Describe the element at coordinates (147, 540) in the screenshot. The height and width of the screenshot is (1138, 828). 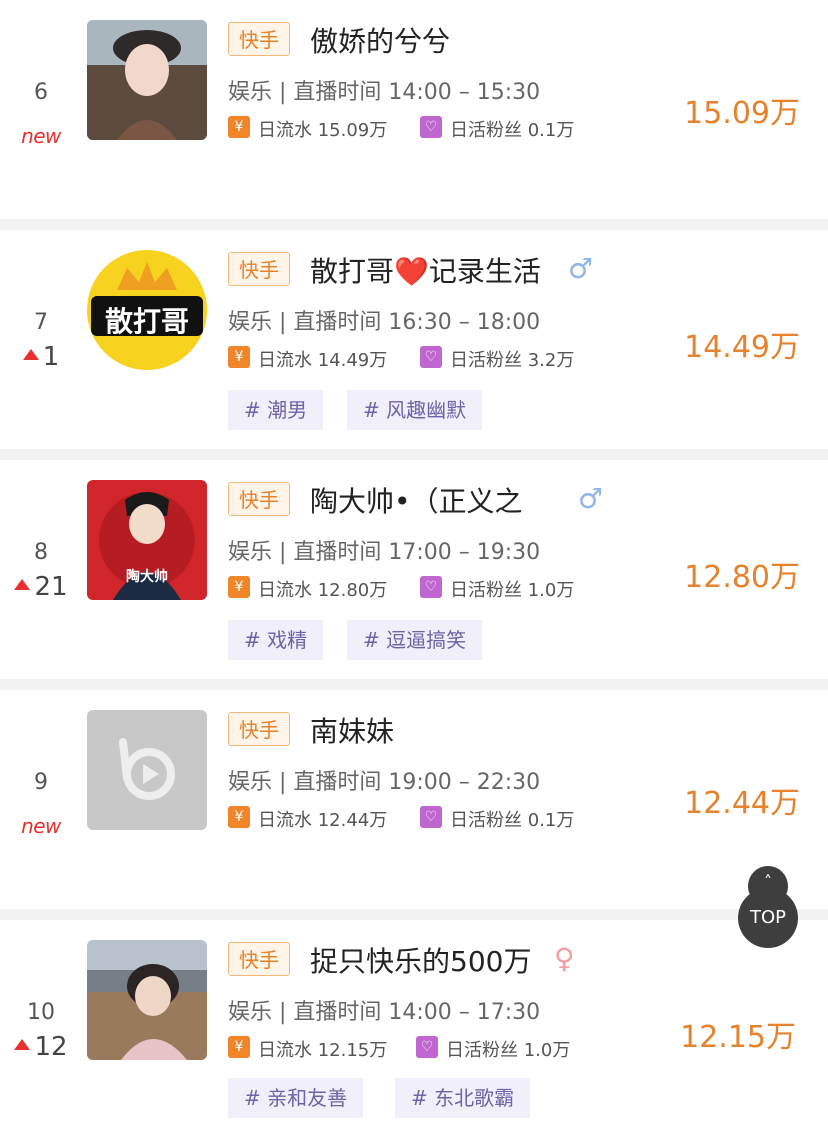
I see `avatar: 陶大帅` at that location.